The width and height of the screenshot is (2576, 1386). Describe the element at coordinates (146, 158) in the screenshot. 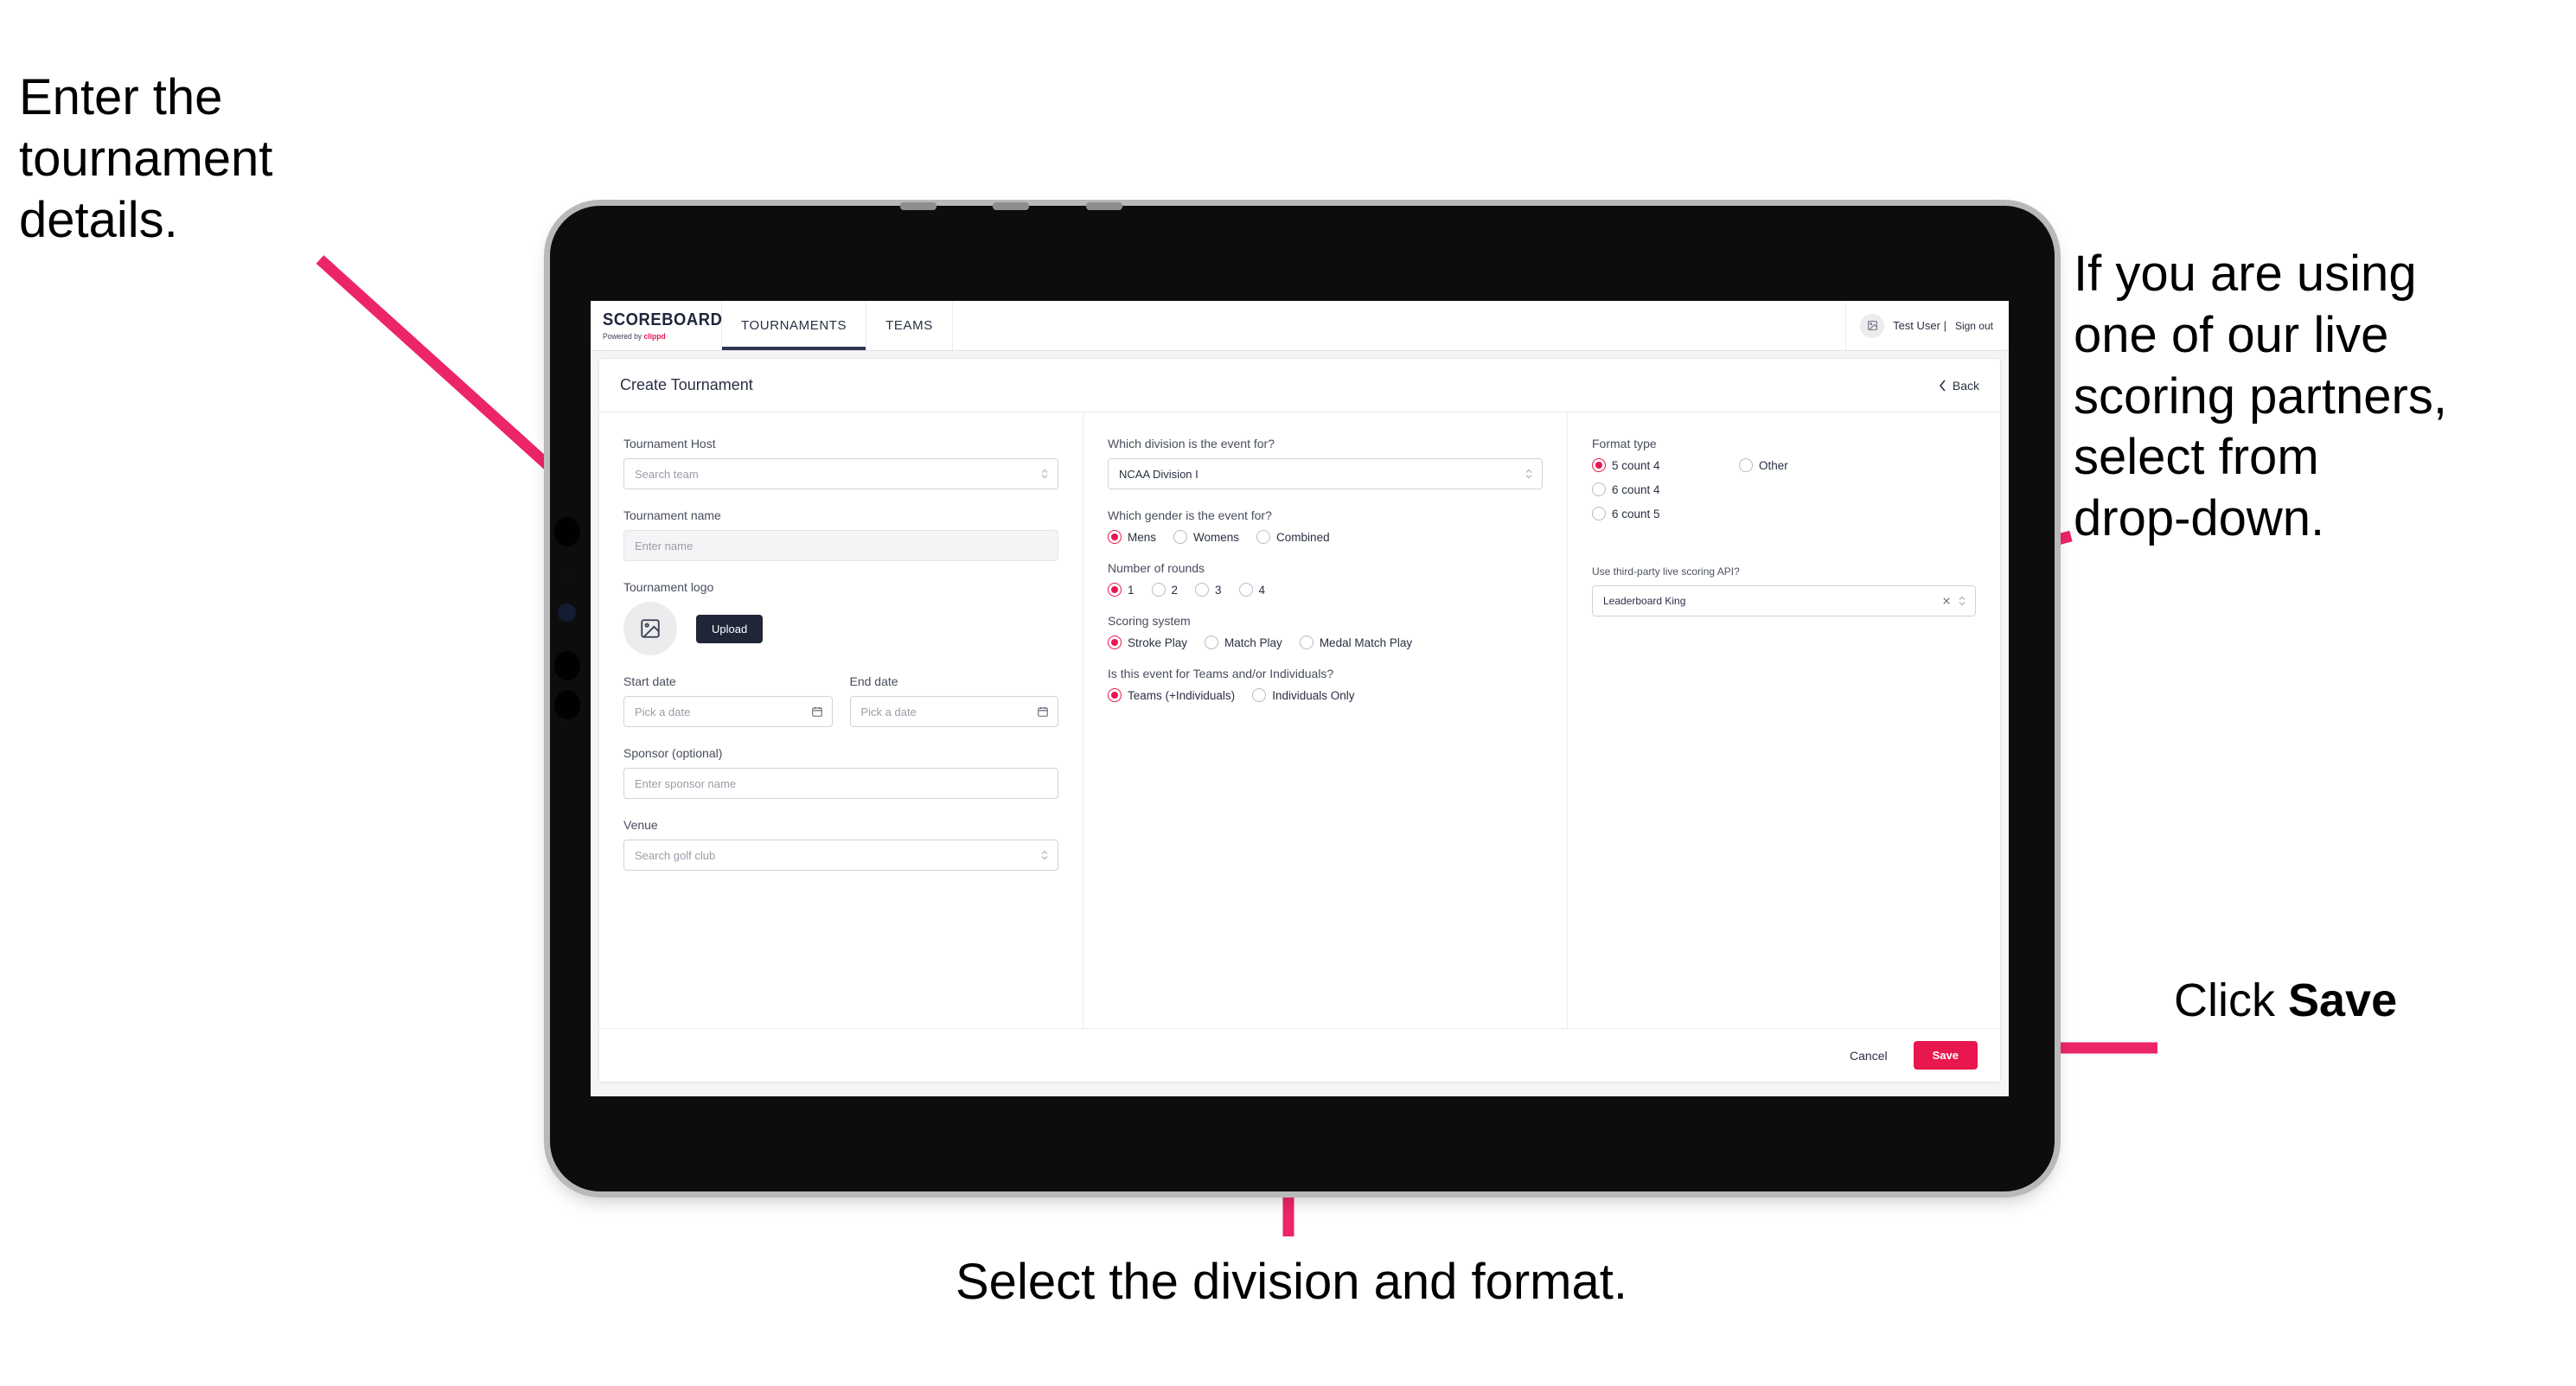

I see `annotation-enter-details: Enter the tournament details.` at that location.